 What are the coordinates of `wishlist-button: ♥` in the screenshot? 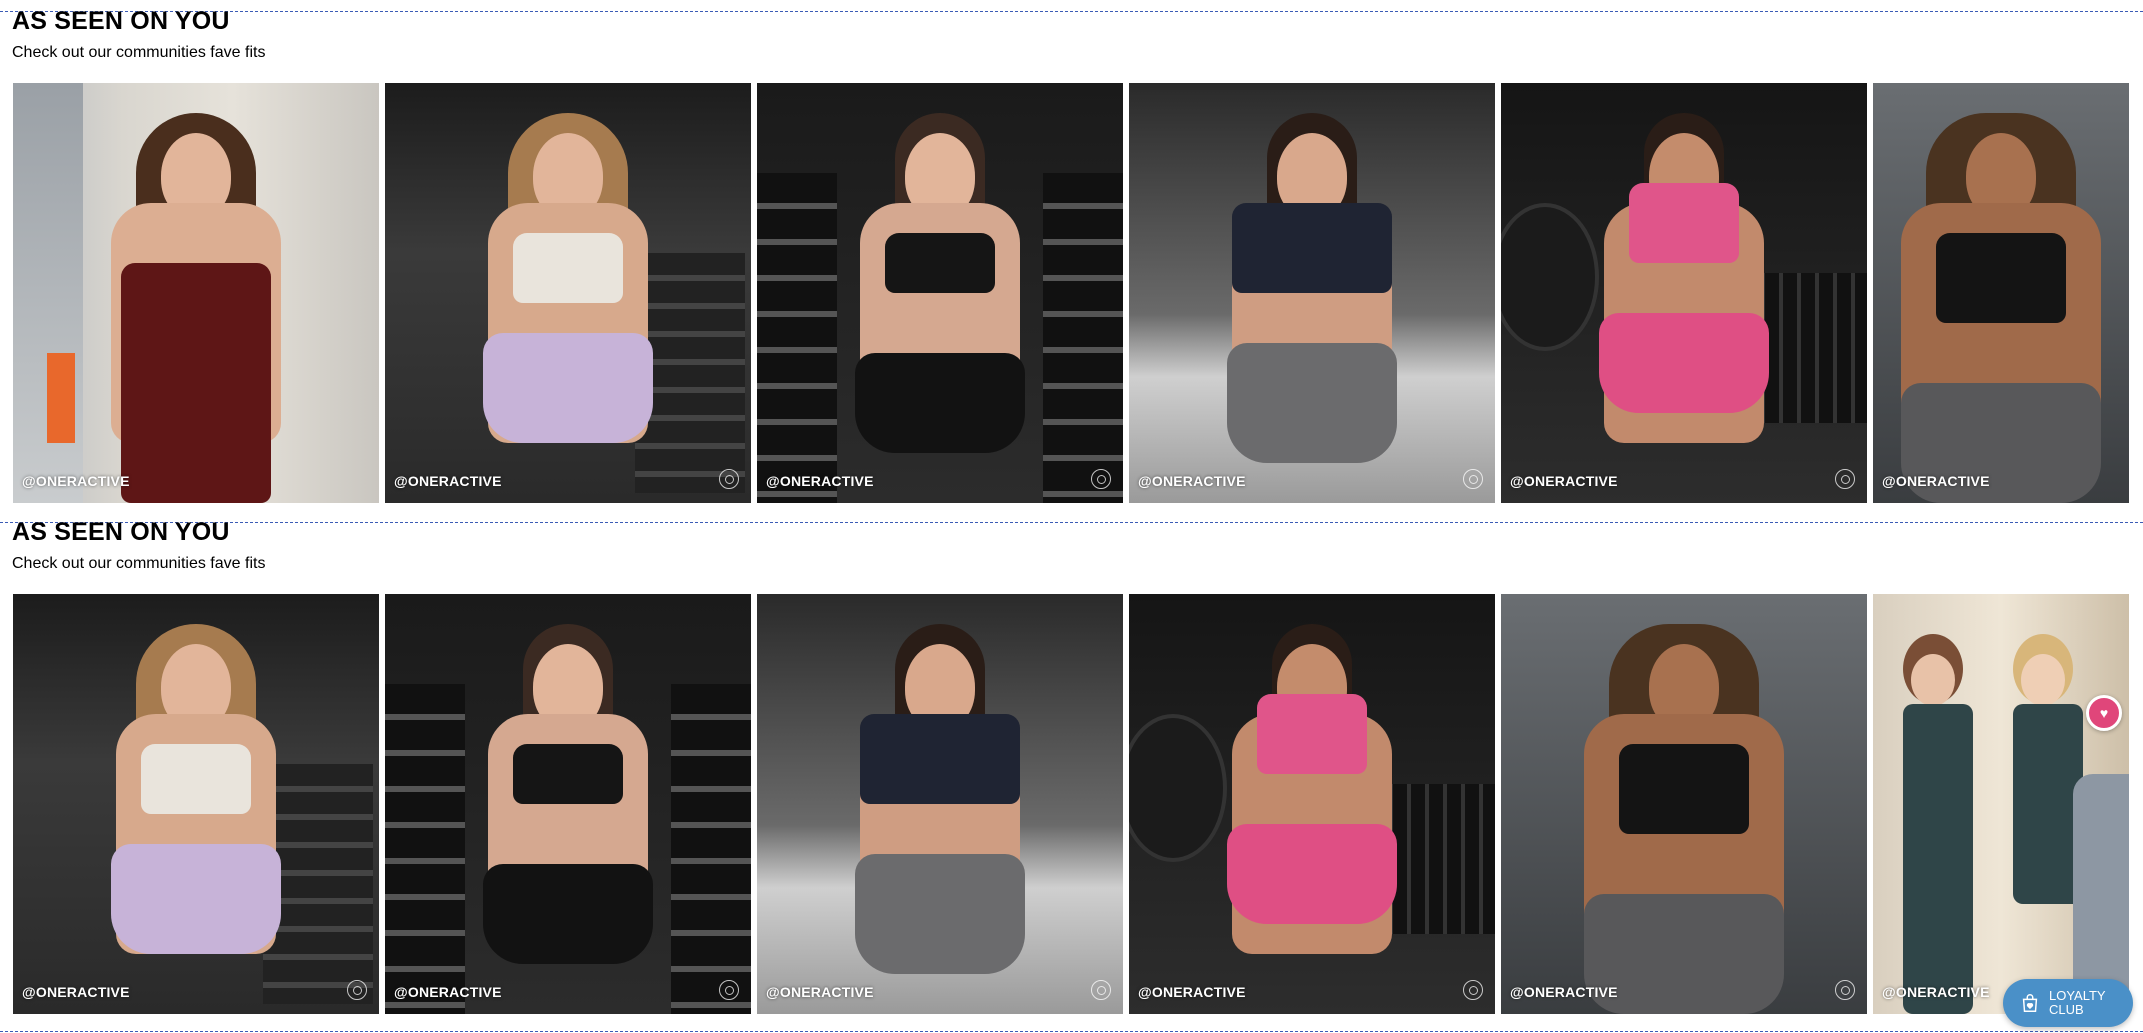 It's located at (2104, 713).